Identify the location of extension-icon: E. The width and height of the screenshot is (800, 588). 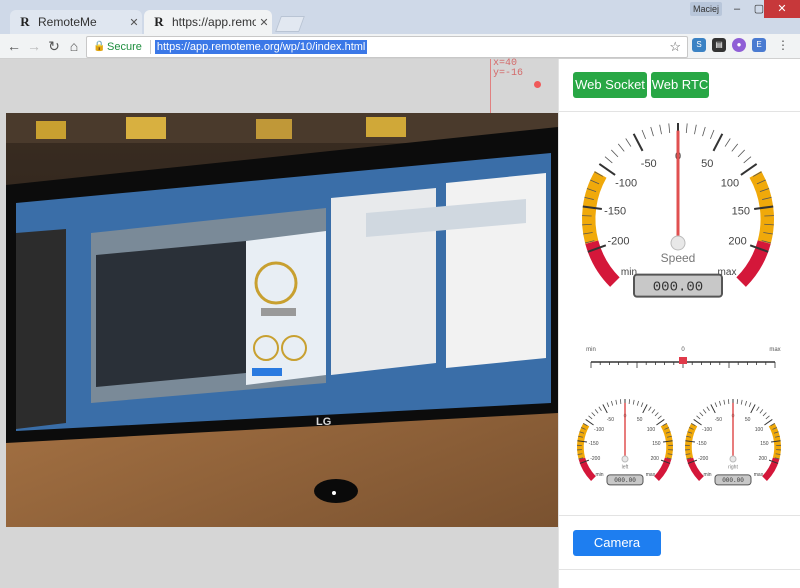
(759, 45).